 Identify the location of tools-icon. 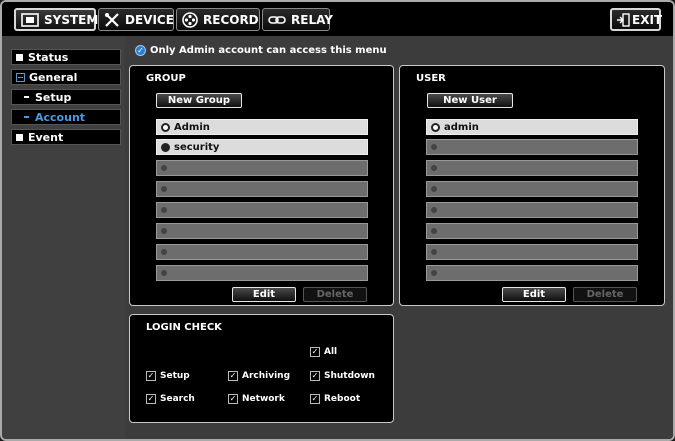
(112, 20).